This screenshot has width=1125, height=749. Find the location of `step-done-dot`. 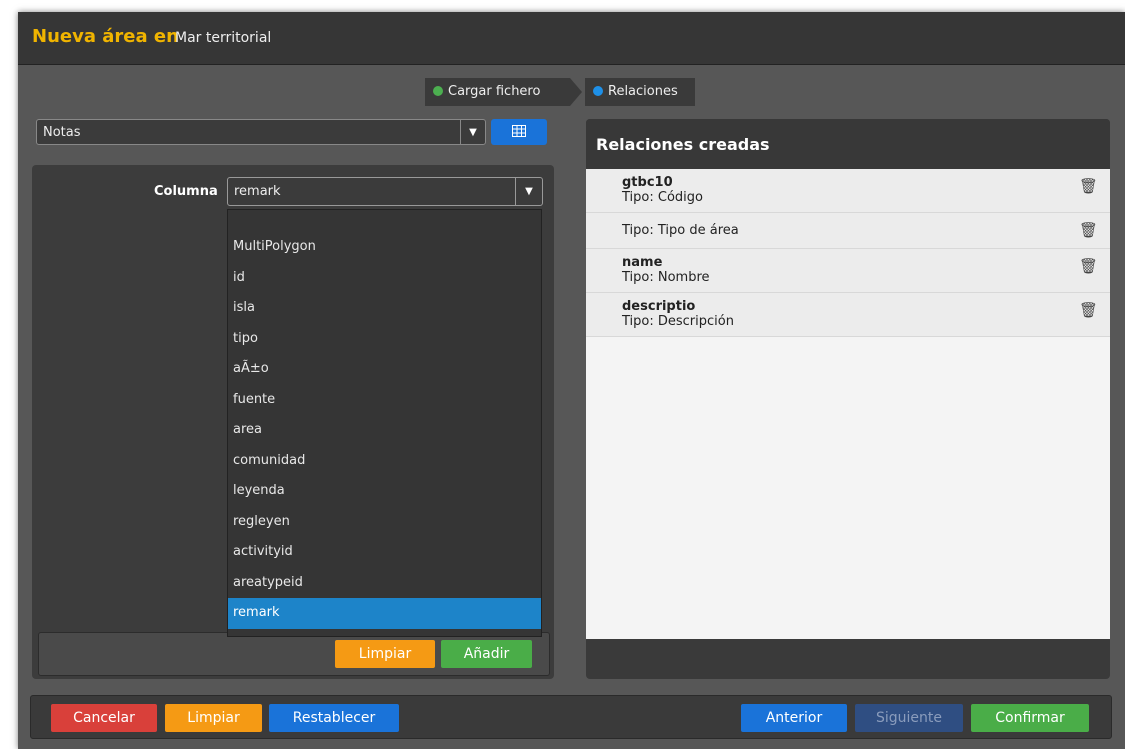

step-done-dot is located at coordinates (438, 91).